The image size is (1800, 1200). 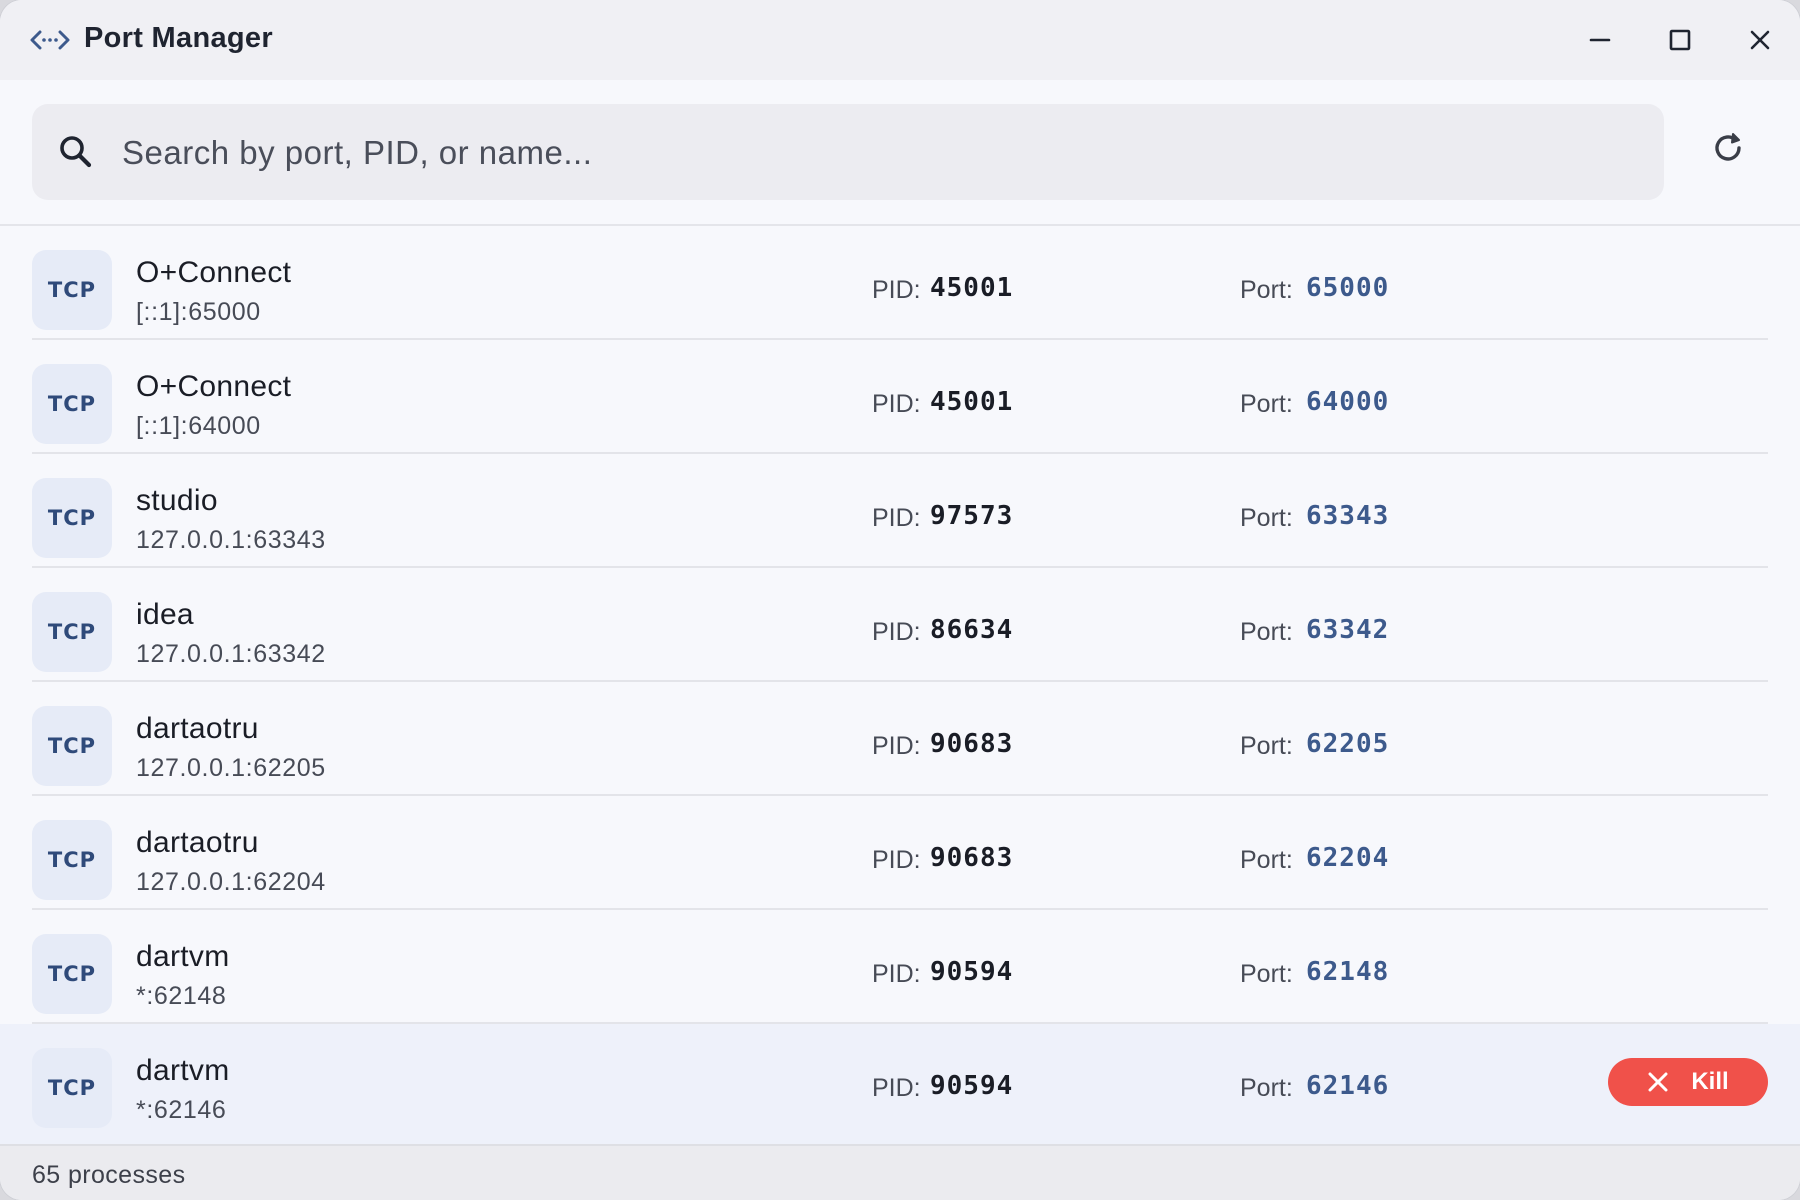 What do you see at coordinates (1600, 40) in the screenshot?
I see `minimize-icon` at bounding box center [1600, 40].